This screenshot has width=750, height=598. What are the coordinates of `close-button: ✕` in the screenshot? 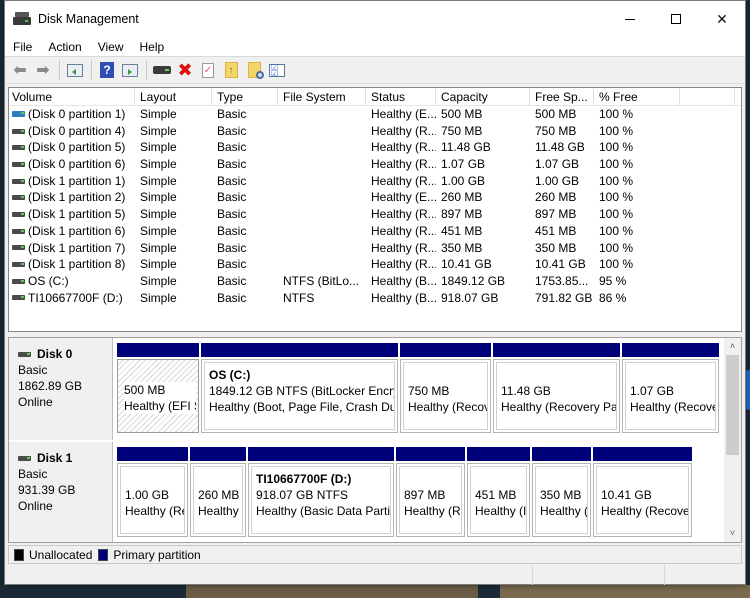 It's located at (722, 19).